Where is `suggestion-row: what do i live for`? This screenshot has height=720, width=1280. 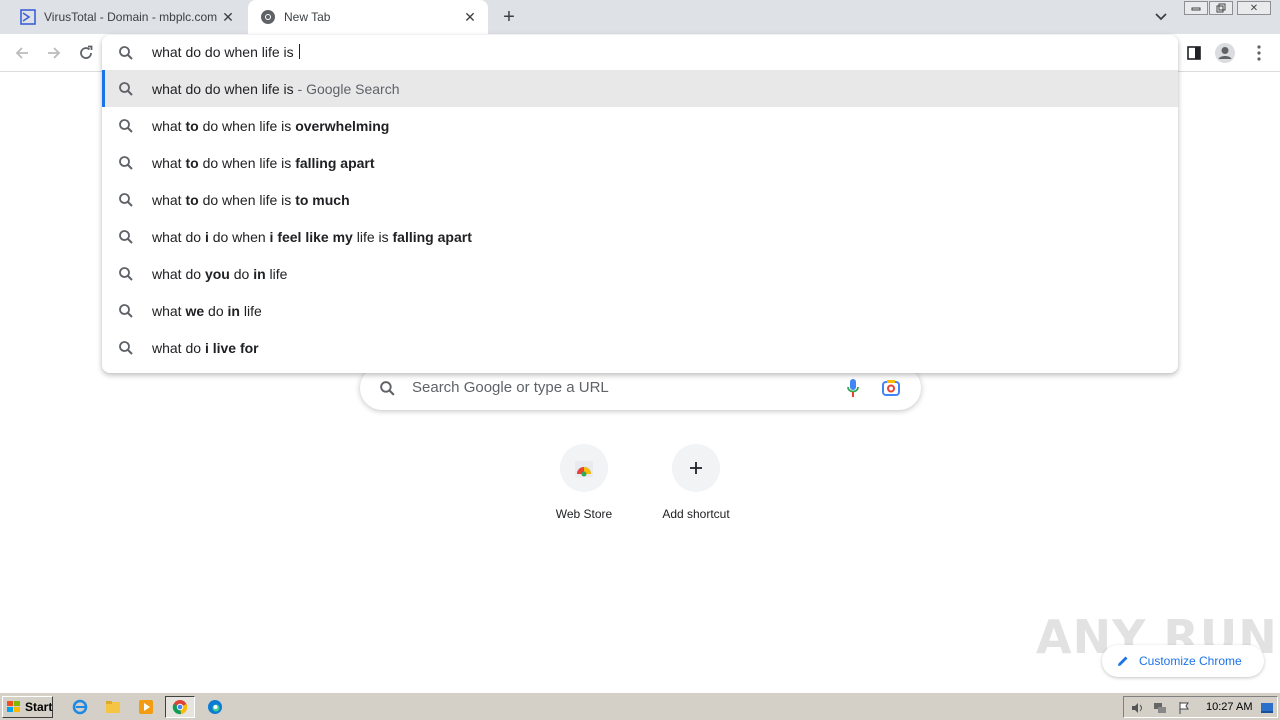
suggestion-row: what do i live for is located at coordinates (640, 347).